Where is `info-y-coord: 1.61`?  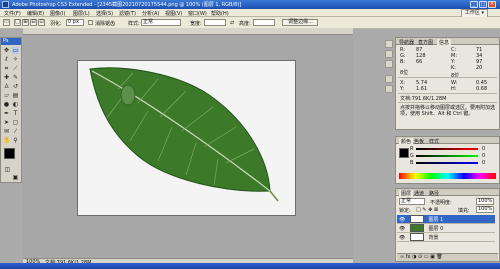 info-y-coord: 1.61 is located at coordinates (422, 89).